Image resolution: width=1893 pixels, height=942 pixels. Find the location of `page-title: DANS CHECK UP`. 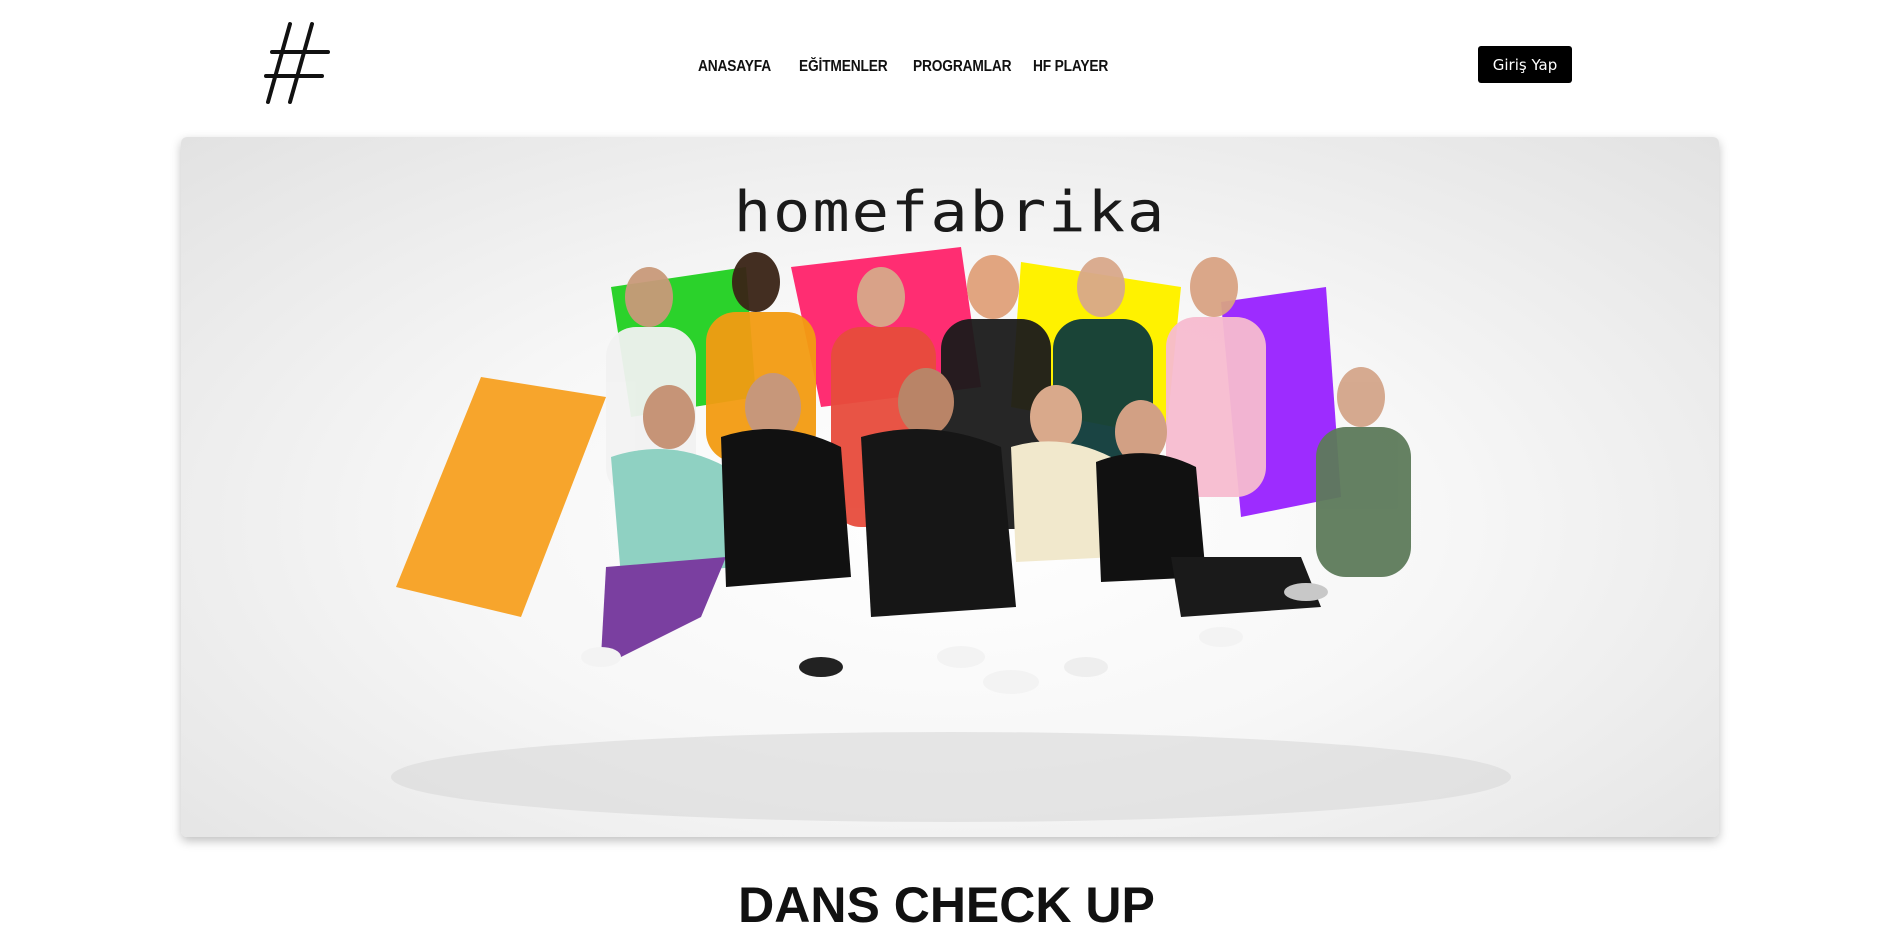

page-title: DANS CHECK UP is located at coordinates (946, 905).